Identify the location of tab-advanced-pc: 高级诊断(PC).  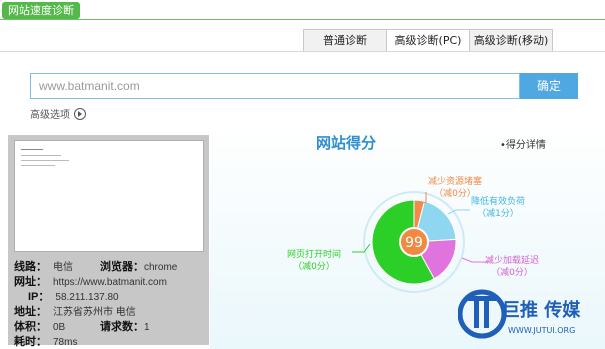
(428, 40).